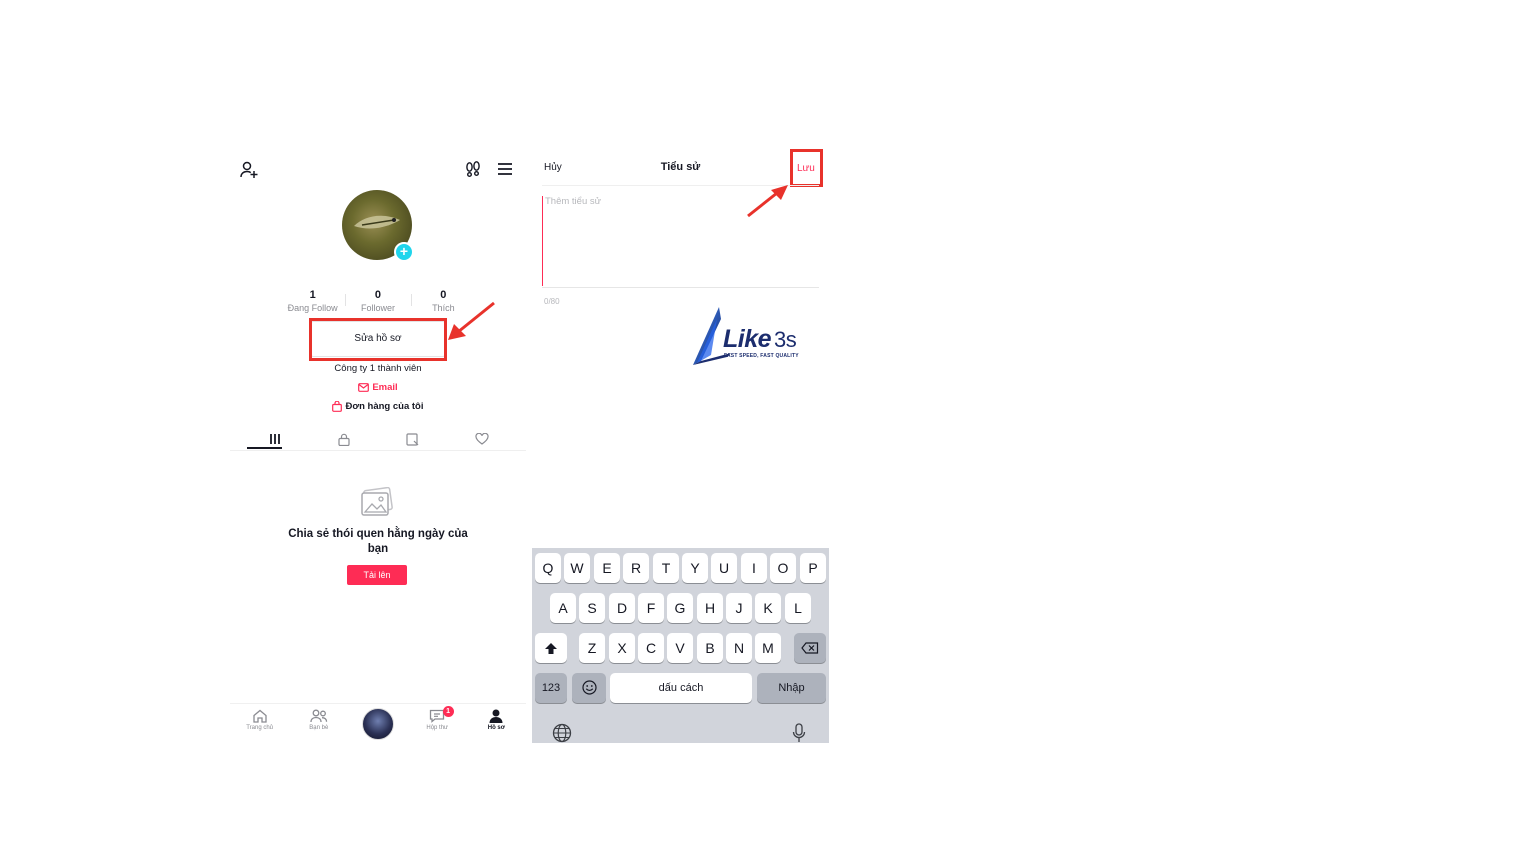 The image size is (1536, 864). Describe the element at coordinates (552, 301) in the screenshot. I see `char-counter: 0/80` at that location.